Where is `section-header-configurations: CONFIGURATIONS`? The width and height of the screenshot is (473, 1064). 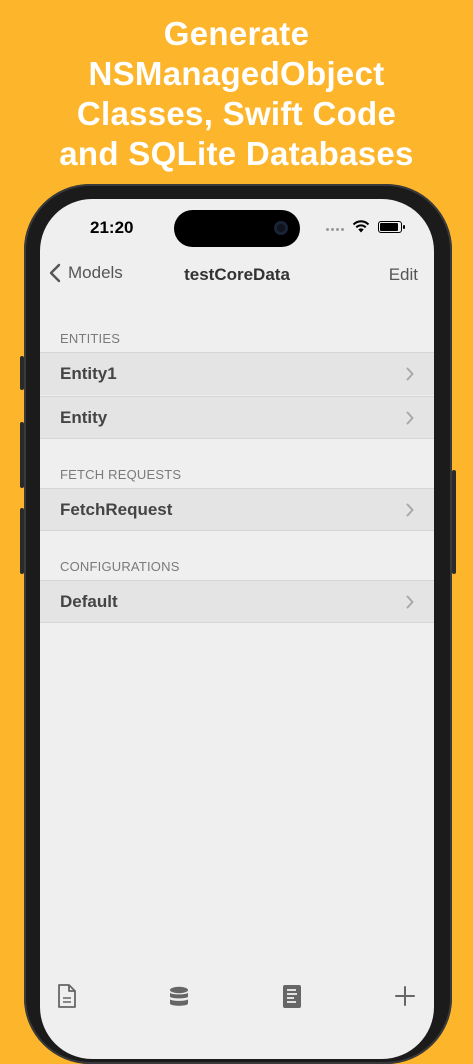 section-header-configurations: CONFIGURATIONS is located at coordinates (120, 566).